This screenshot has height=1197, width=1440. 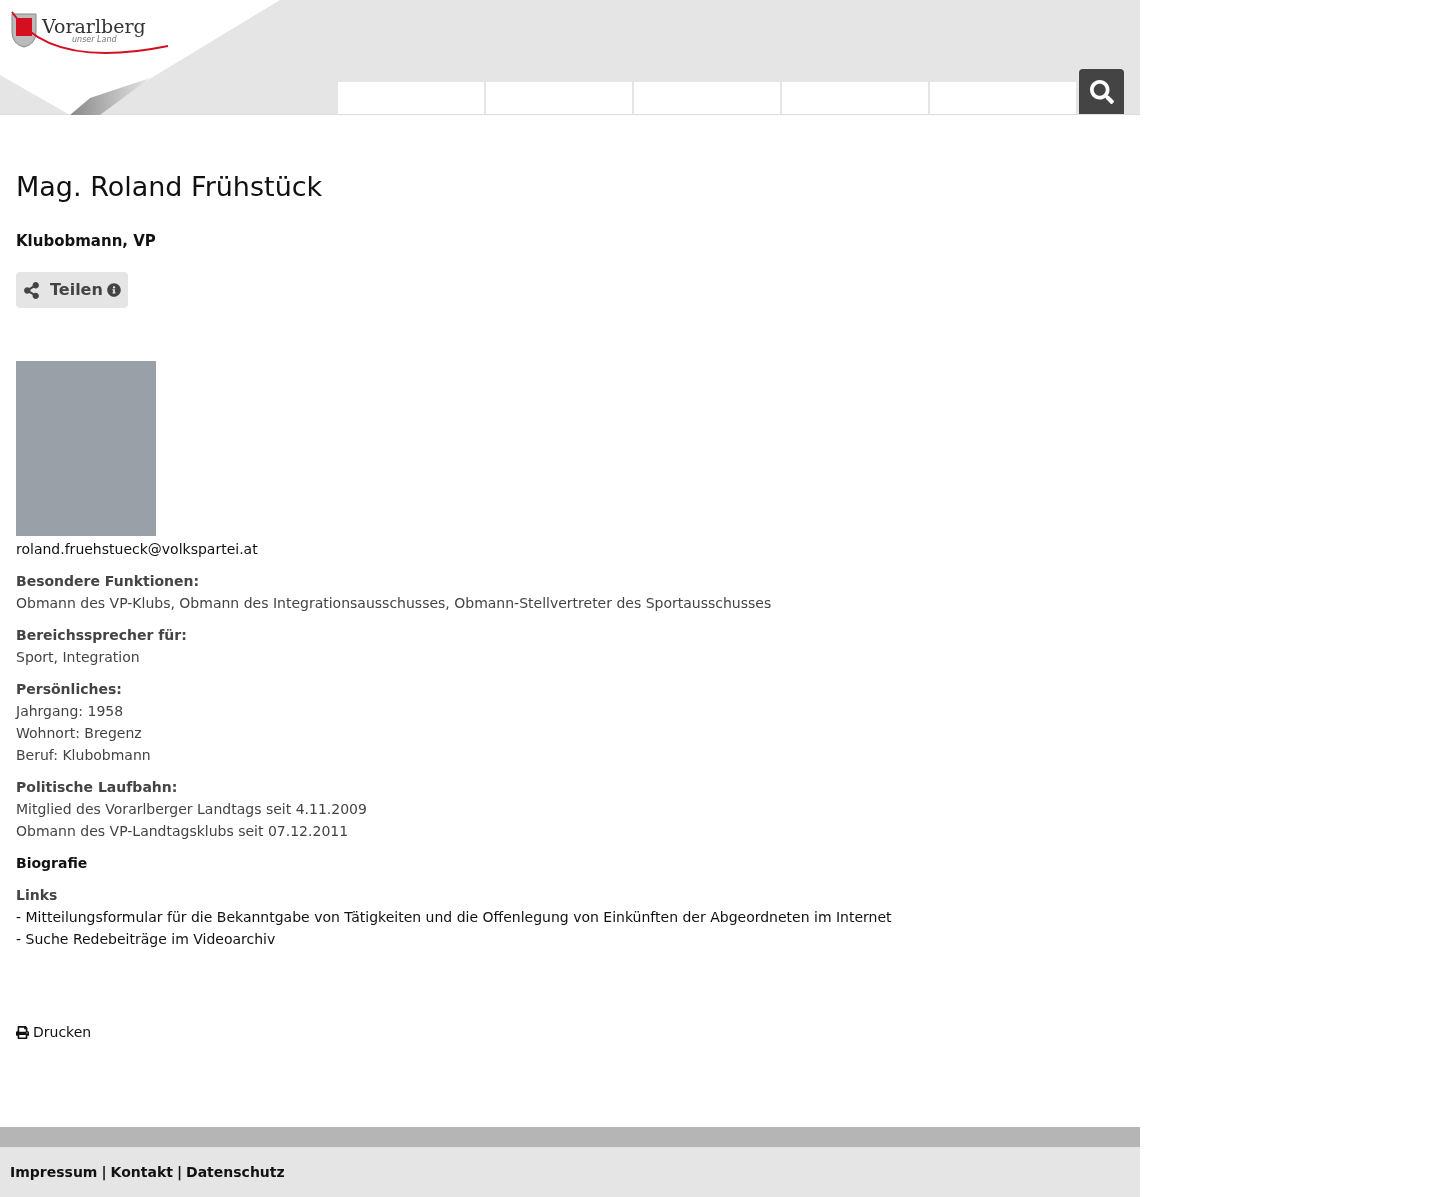 I want to click on search-button, so click(x=1101, y=91).